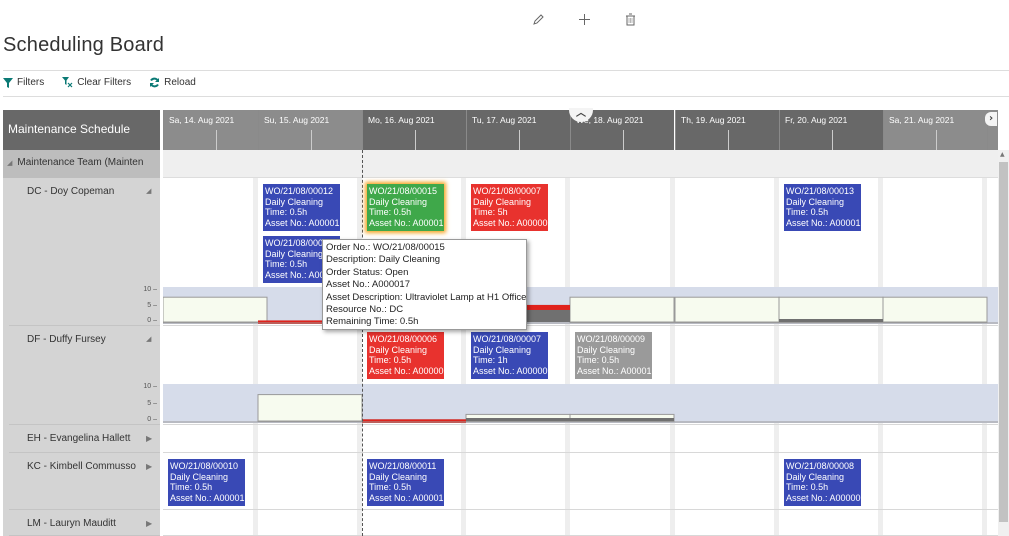  What do you see at coordinates (506, 96) in the screenshot?
I see `divider` at bounding box center [506, 96].